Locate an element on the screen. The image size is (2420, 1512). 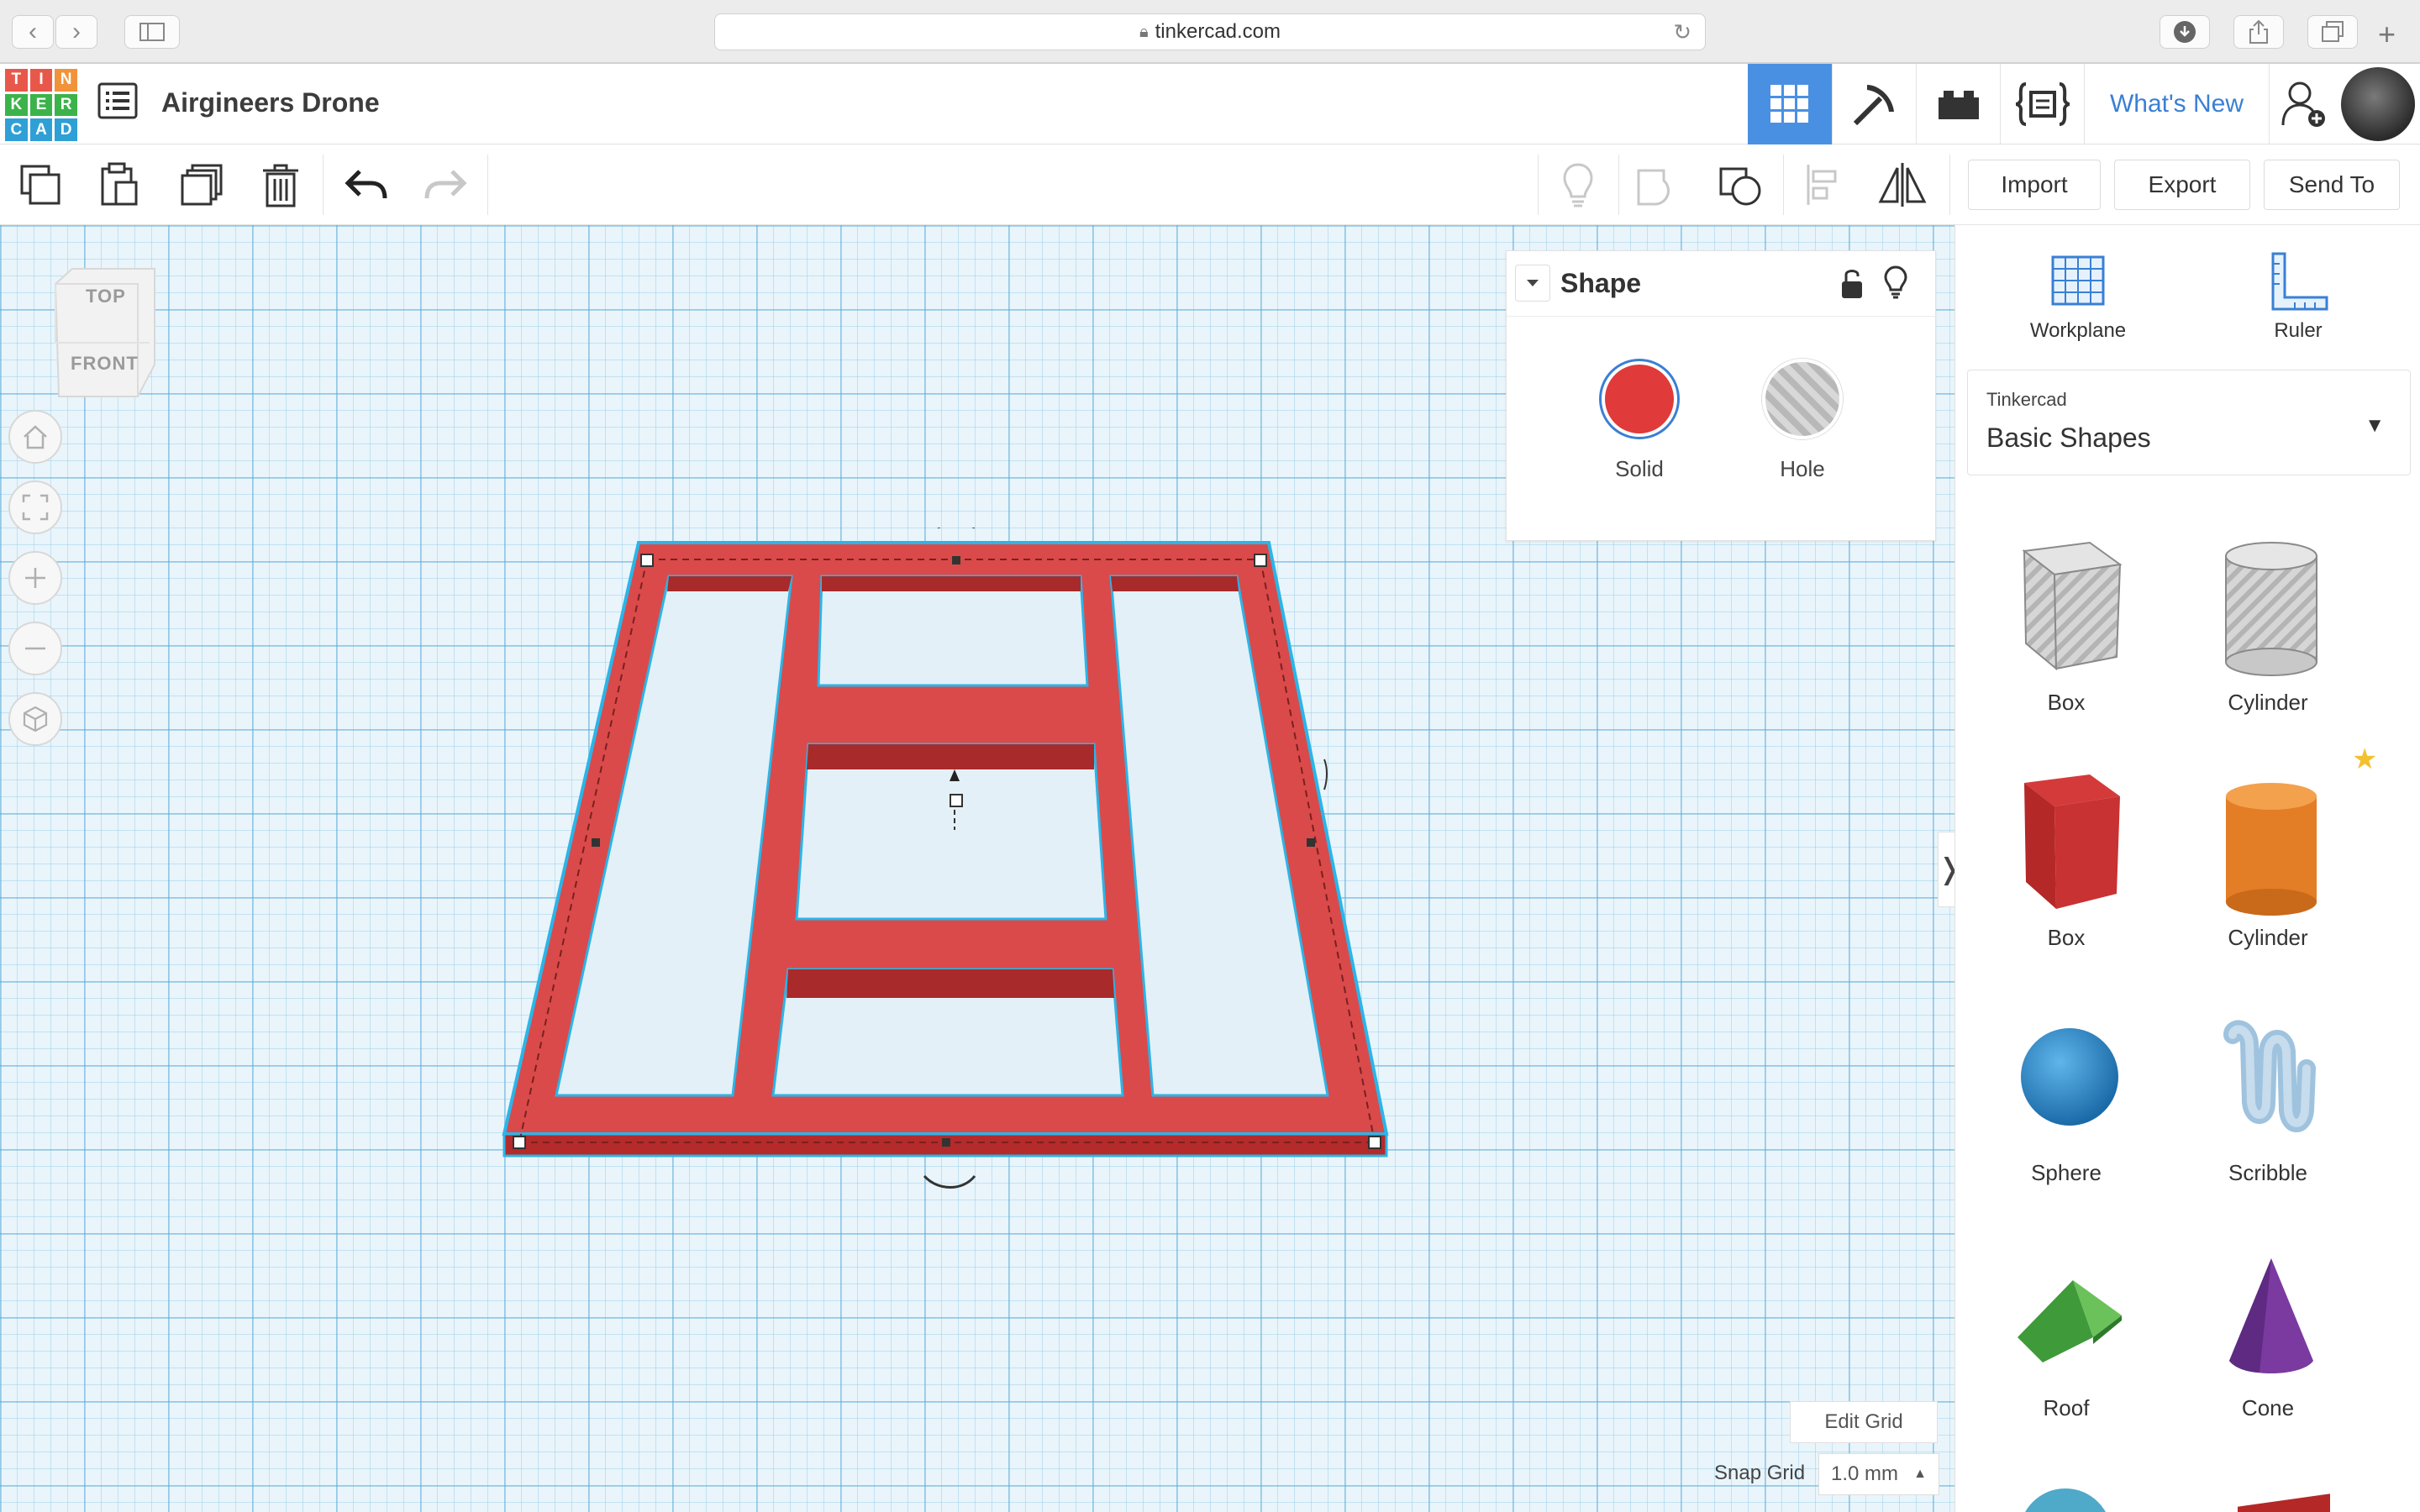
shape-item-box-hole: Box is located at coordinates (2066, 623).